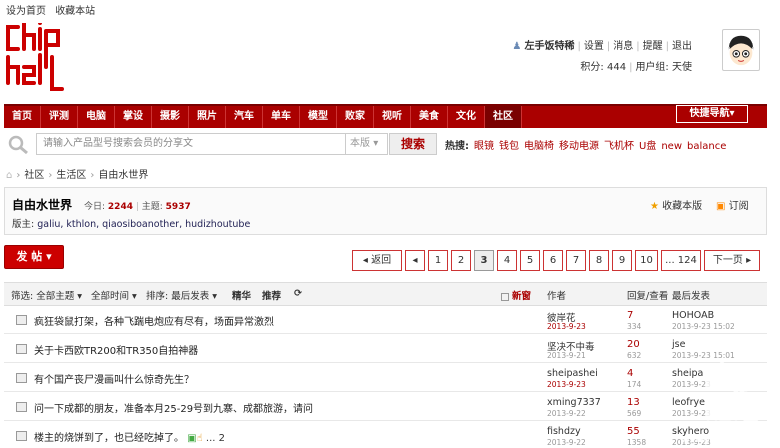 The image size is (780, 448). Describe the element at coordinates (550, 46) in the screenshot. I see `username-link: 左手饭特稀` at that location.